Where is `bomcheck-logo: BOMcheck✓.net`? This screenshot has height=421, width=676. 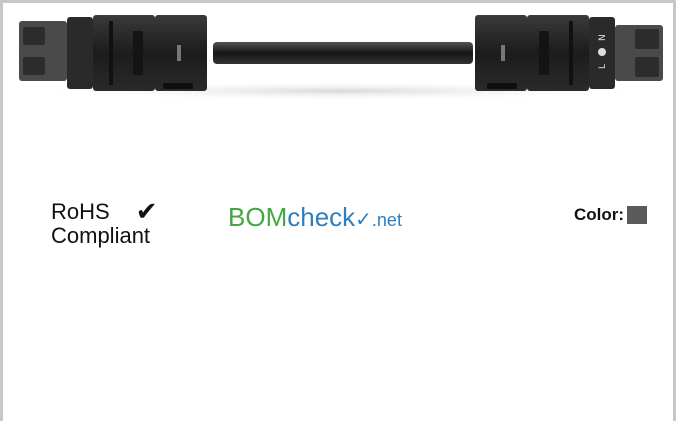
bomcheck-logo: BOMcheck✓.net is located at coordinates (315, 218).